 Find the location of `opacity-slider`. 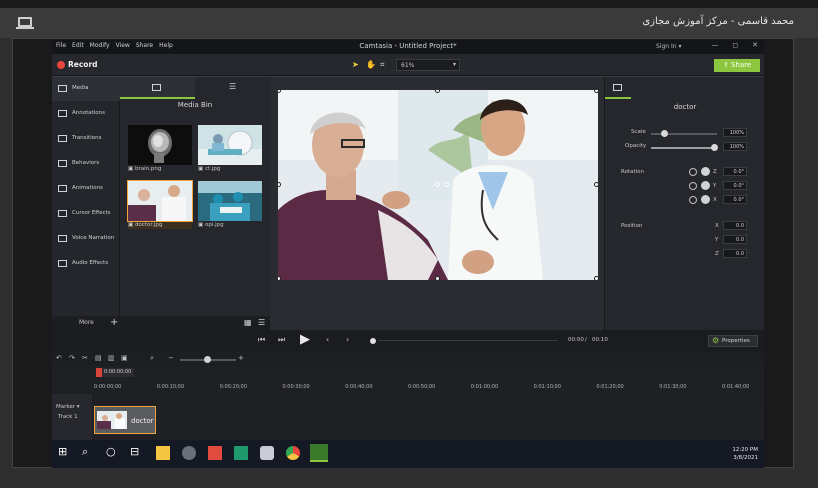

opacity-slider is located at coordinates (684, 148).